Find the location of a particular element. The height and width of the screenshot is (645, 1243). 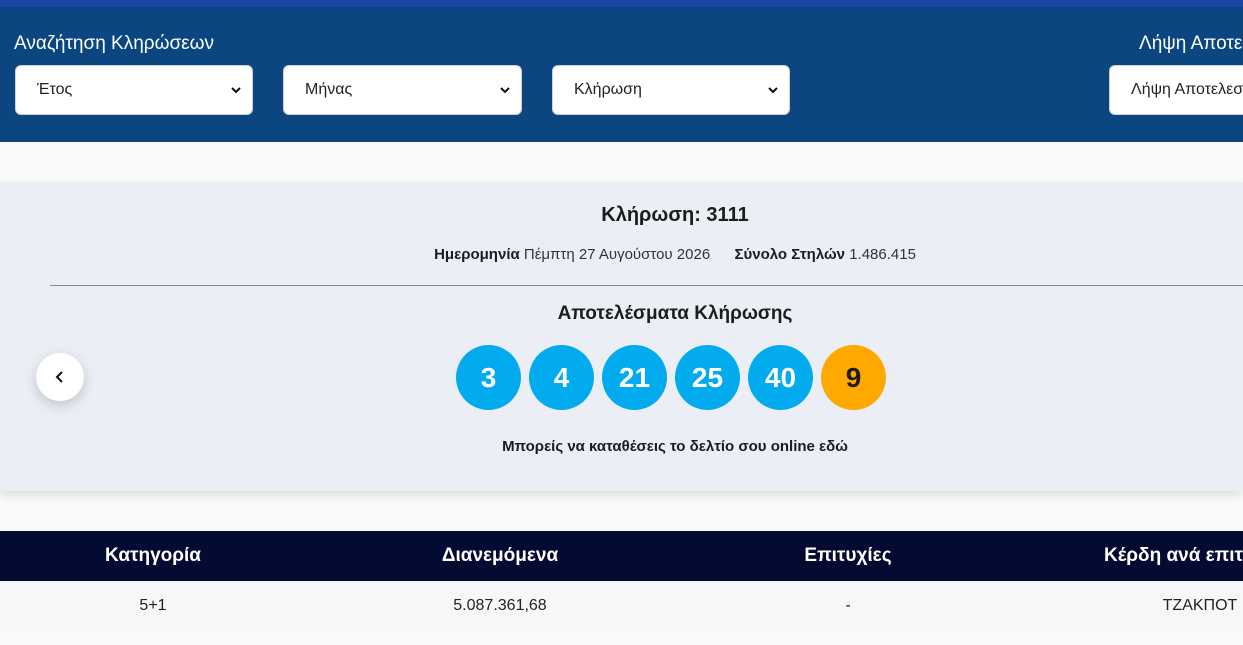

cell-prize-per-winner: ΤΖΑΚΠΟΤ is located at coordinates (1200, 605).